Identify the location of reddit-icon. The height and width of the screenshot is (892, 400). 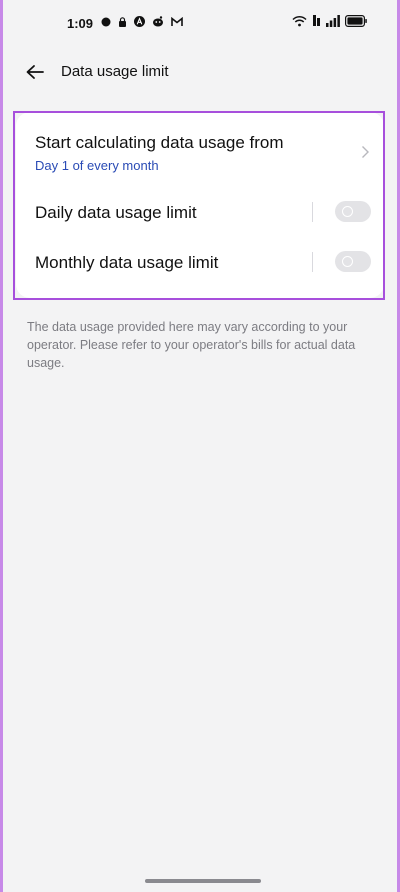
(158, 23).